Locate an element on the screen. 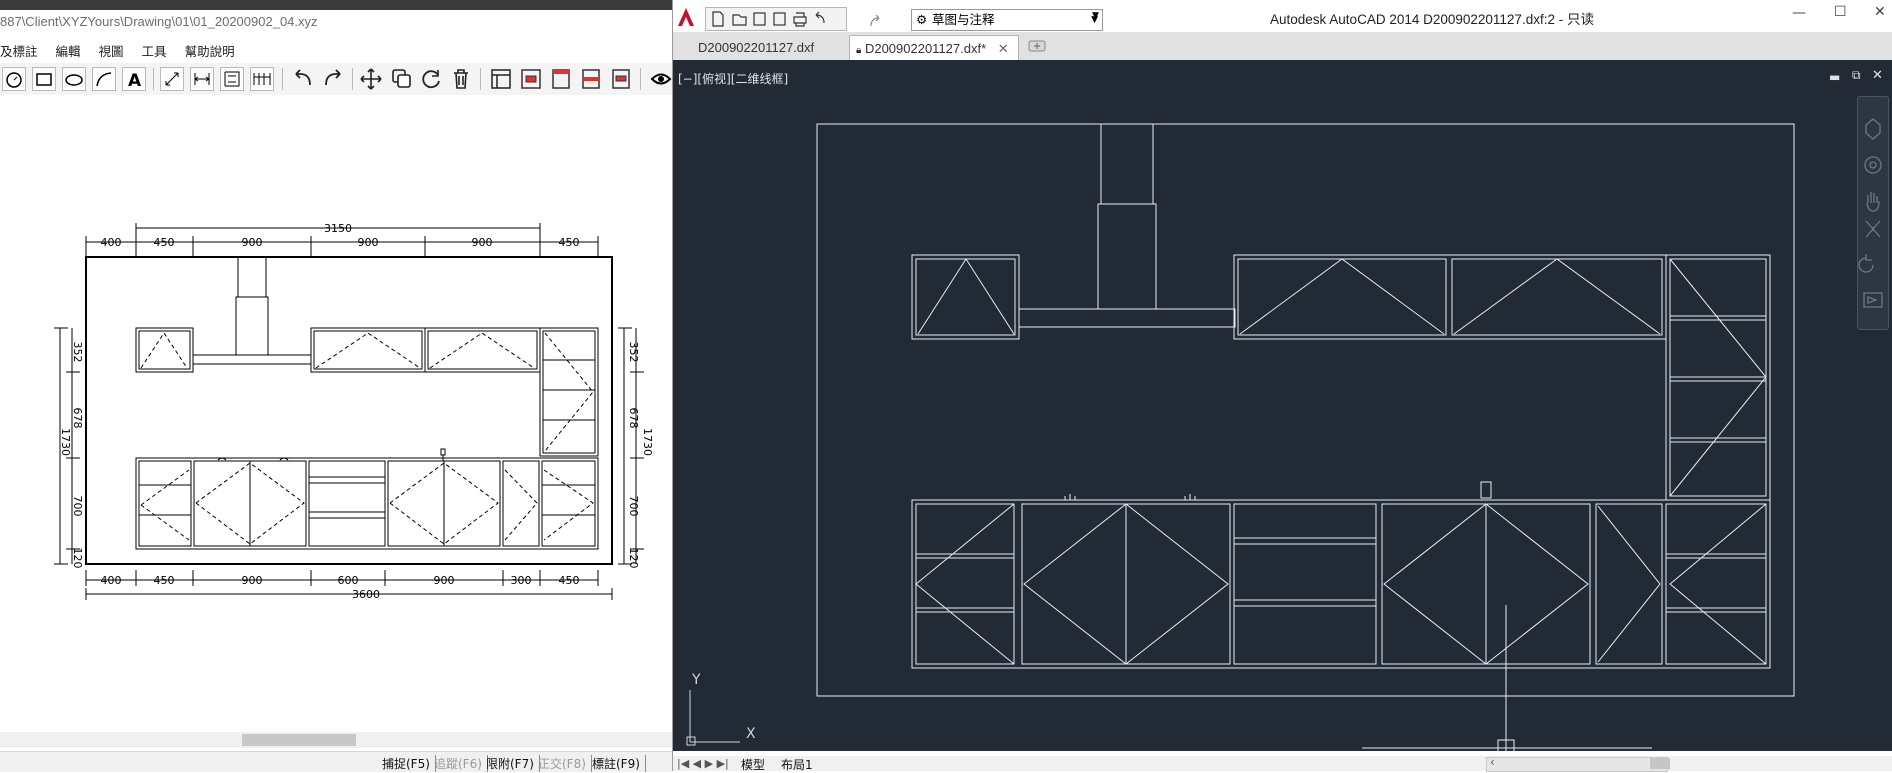 This screenshot has width=1892, height=773. document-tab-label: D200902201127.dxf is located at coordinates (756, 47).